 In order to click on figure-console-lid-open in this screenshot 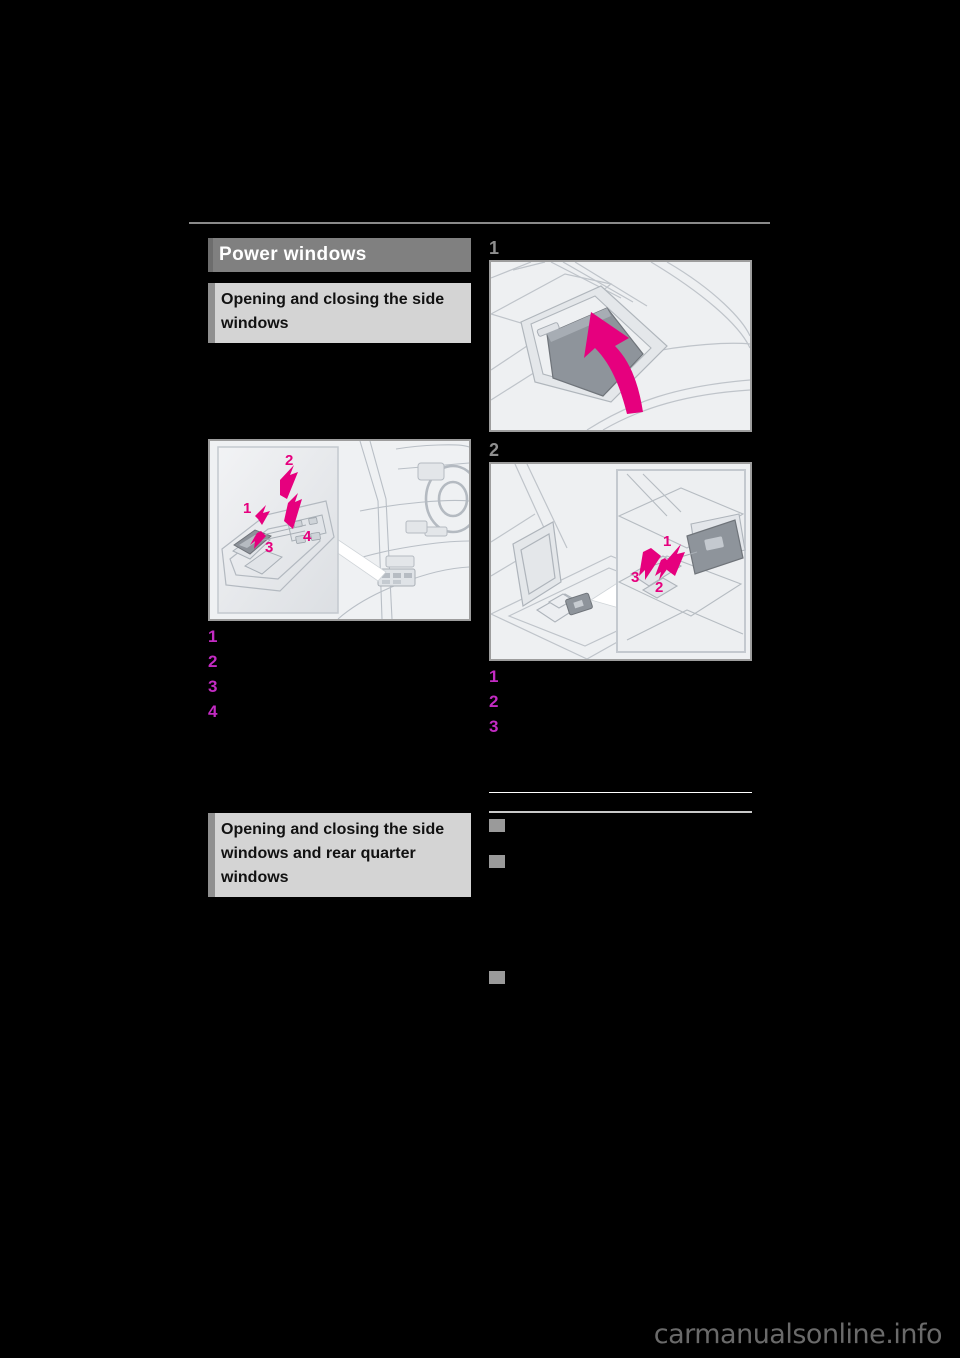, I will do `click(620, 346)`.